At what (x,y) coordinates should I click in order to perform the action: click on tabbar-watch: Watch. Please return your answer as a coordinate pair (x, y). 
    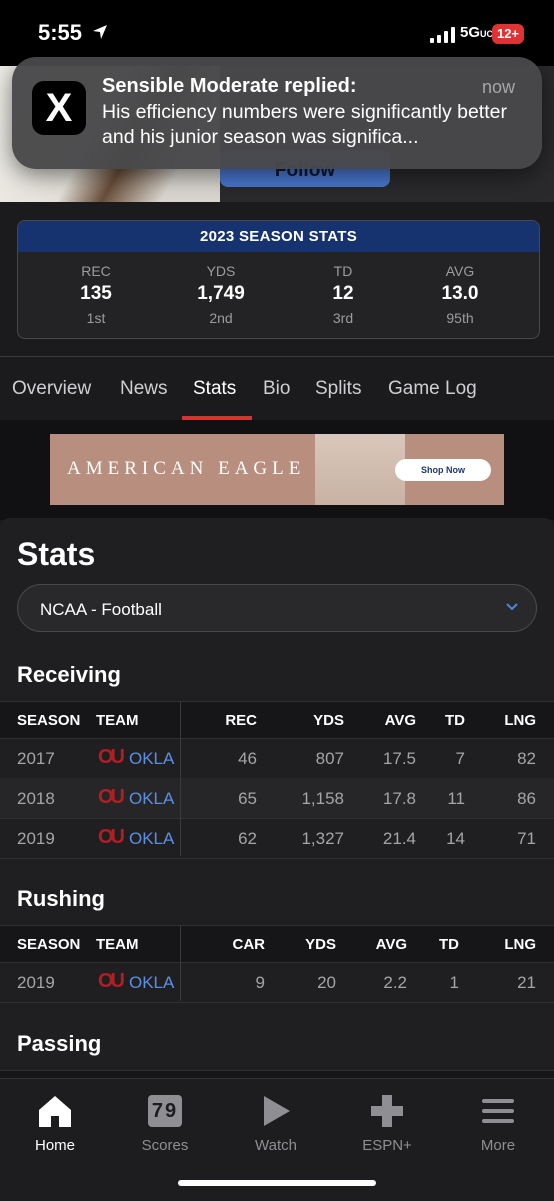
    Looking at the image, I should click on (276, 1122).